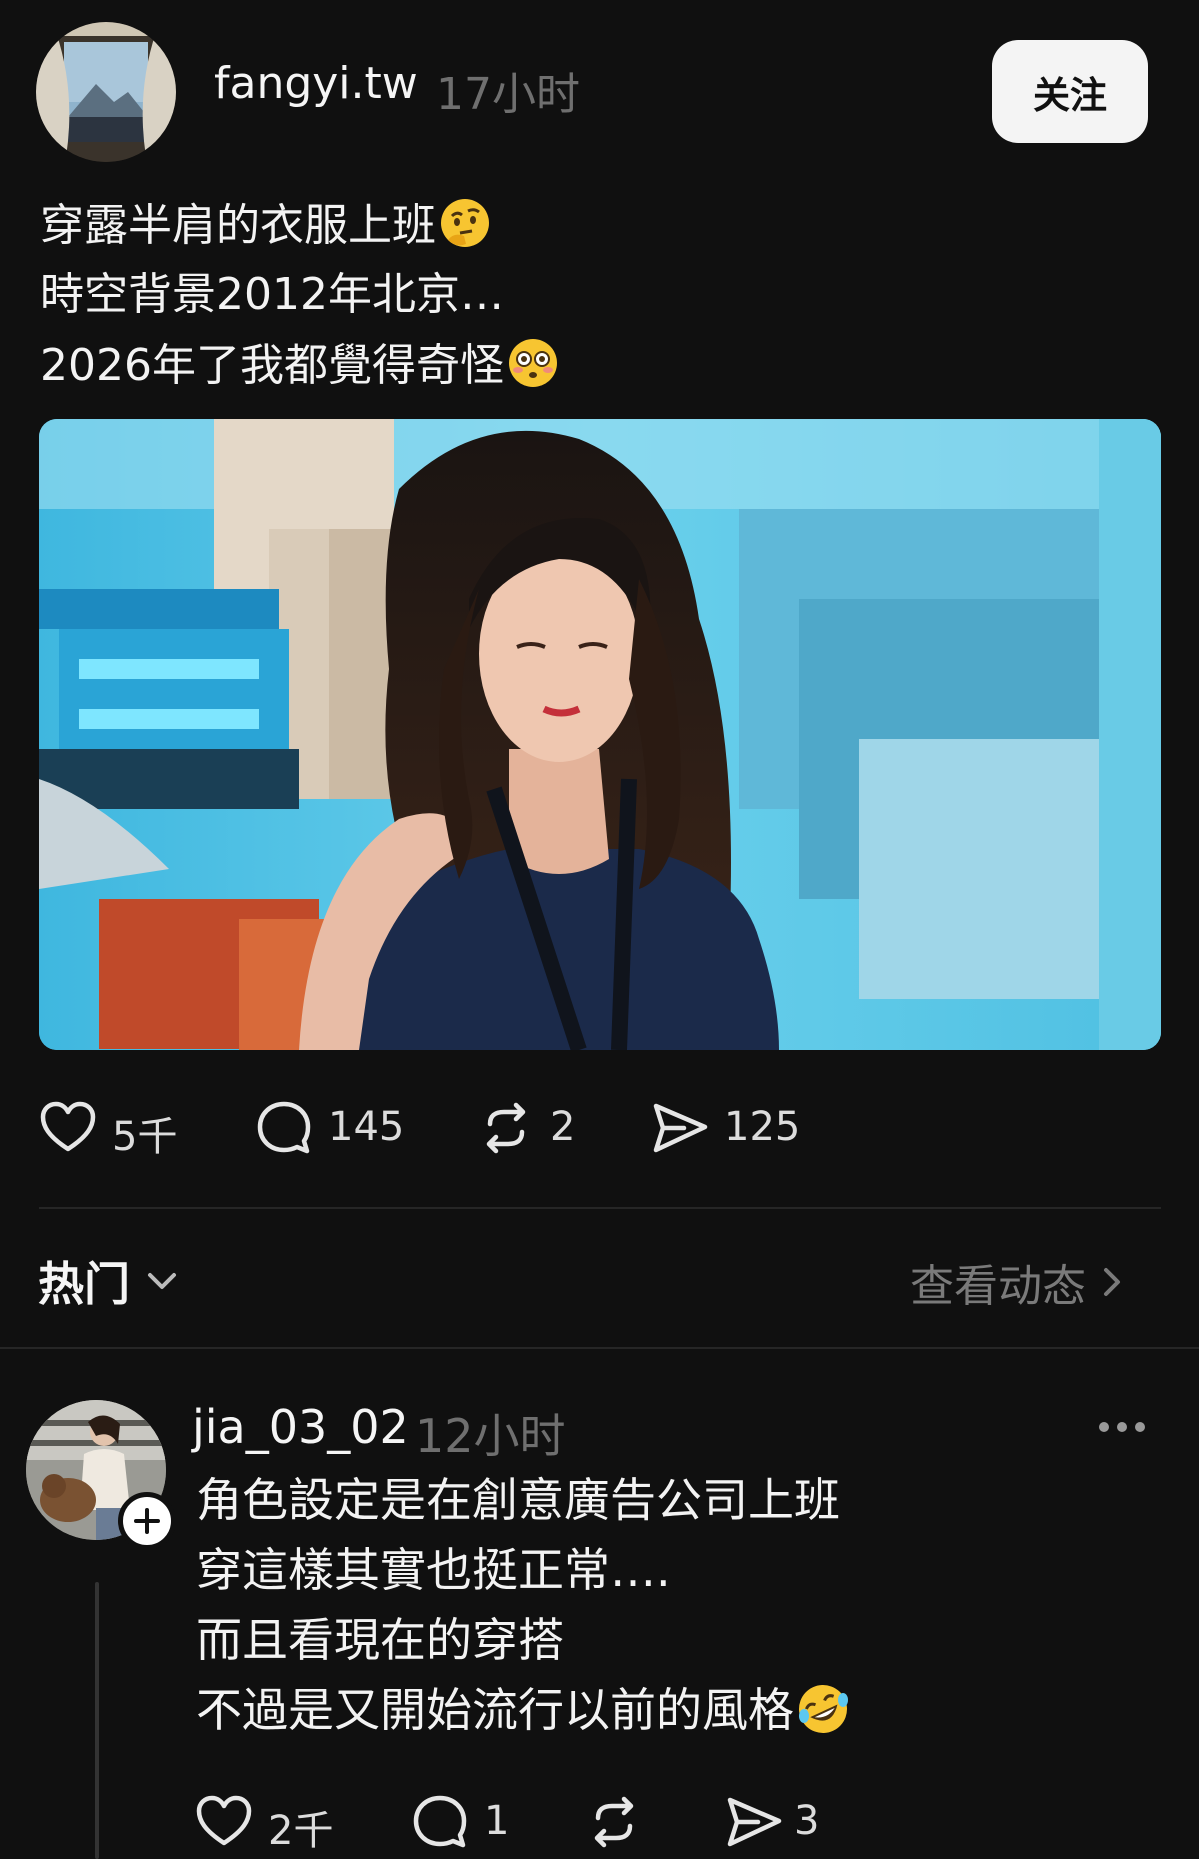 The height and width of the screenshot is (1859, 1199). Describe the element at coordinates (1112, 1282) in the screenshot. I see `chevron-right-icon` at that location.